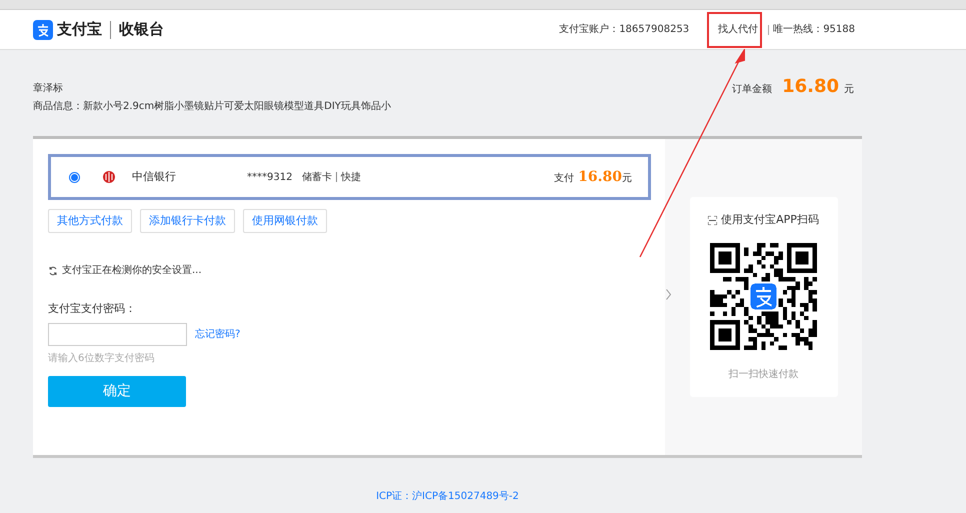 This screenshot has height=513, width=966. Describe the element at coordinates (317, 177) in the screenshot. I see `card-type: 储蓄卡` at that location.